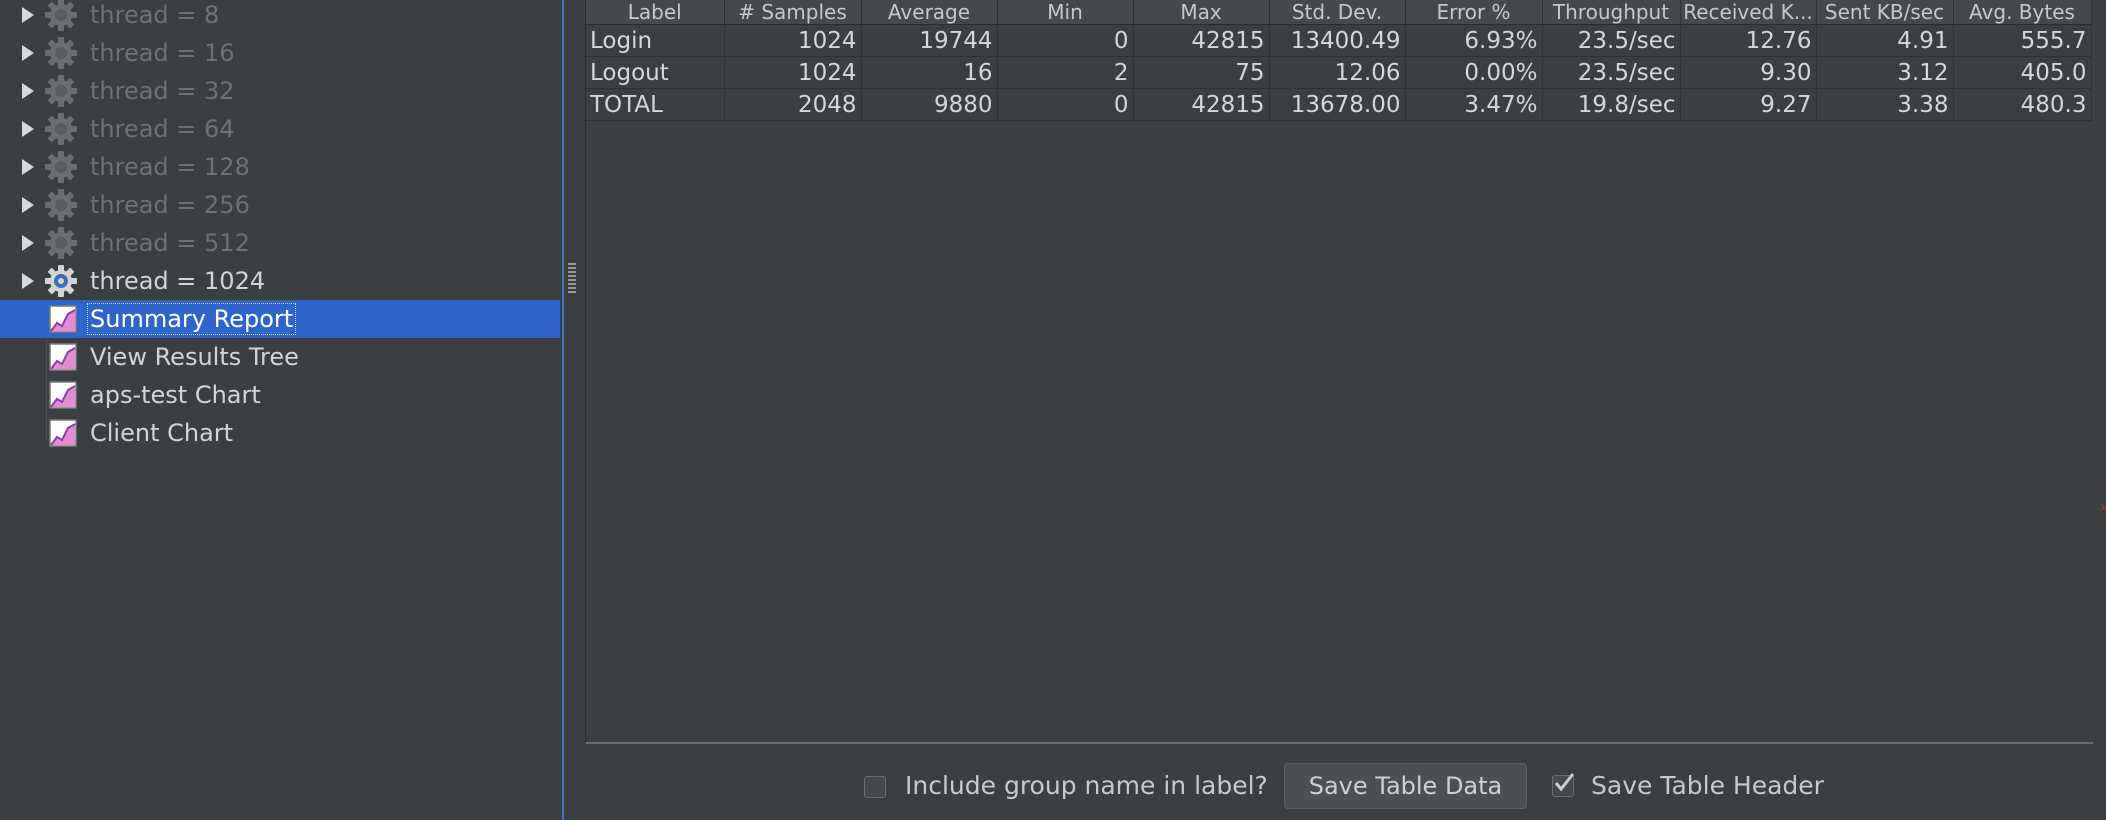 The image size is (2106, 820). What do you see at coordinates (162, 433) in the screenshot?
I see `tree-item-label: Client Chart` at bounding box center [162, 433].